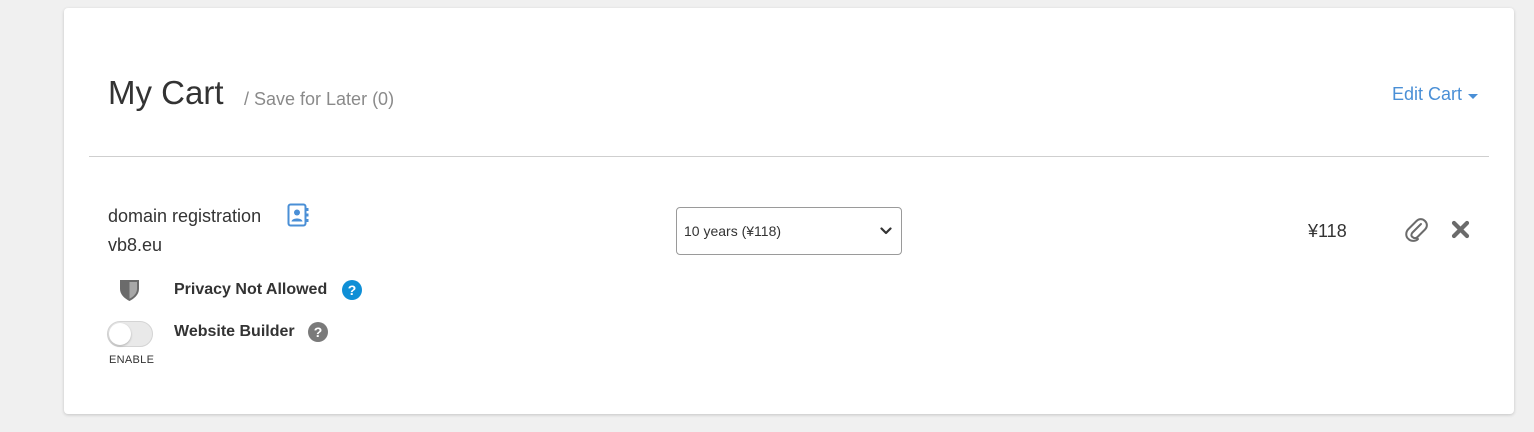 The height and width of the screenshot is (432, 1534). Describe the element at coordinates (1473, 96) in the screenshot. I see `caret-down-icon` at that location.